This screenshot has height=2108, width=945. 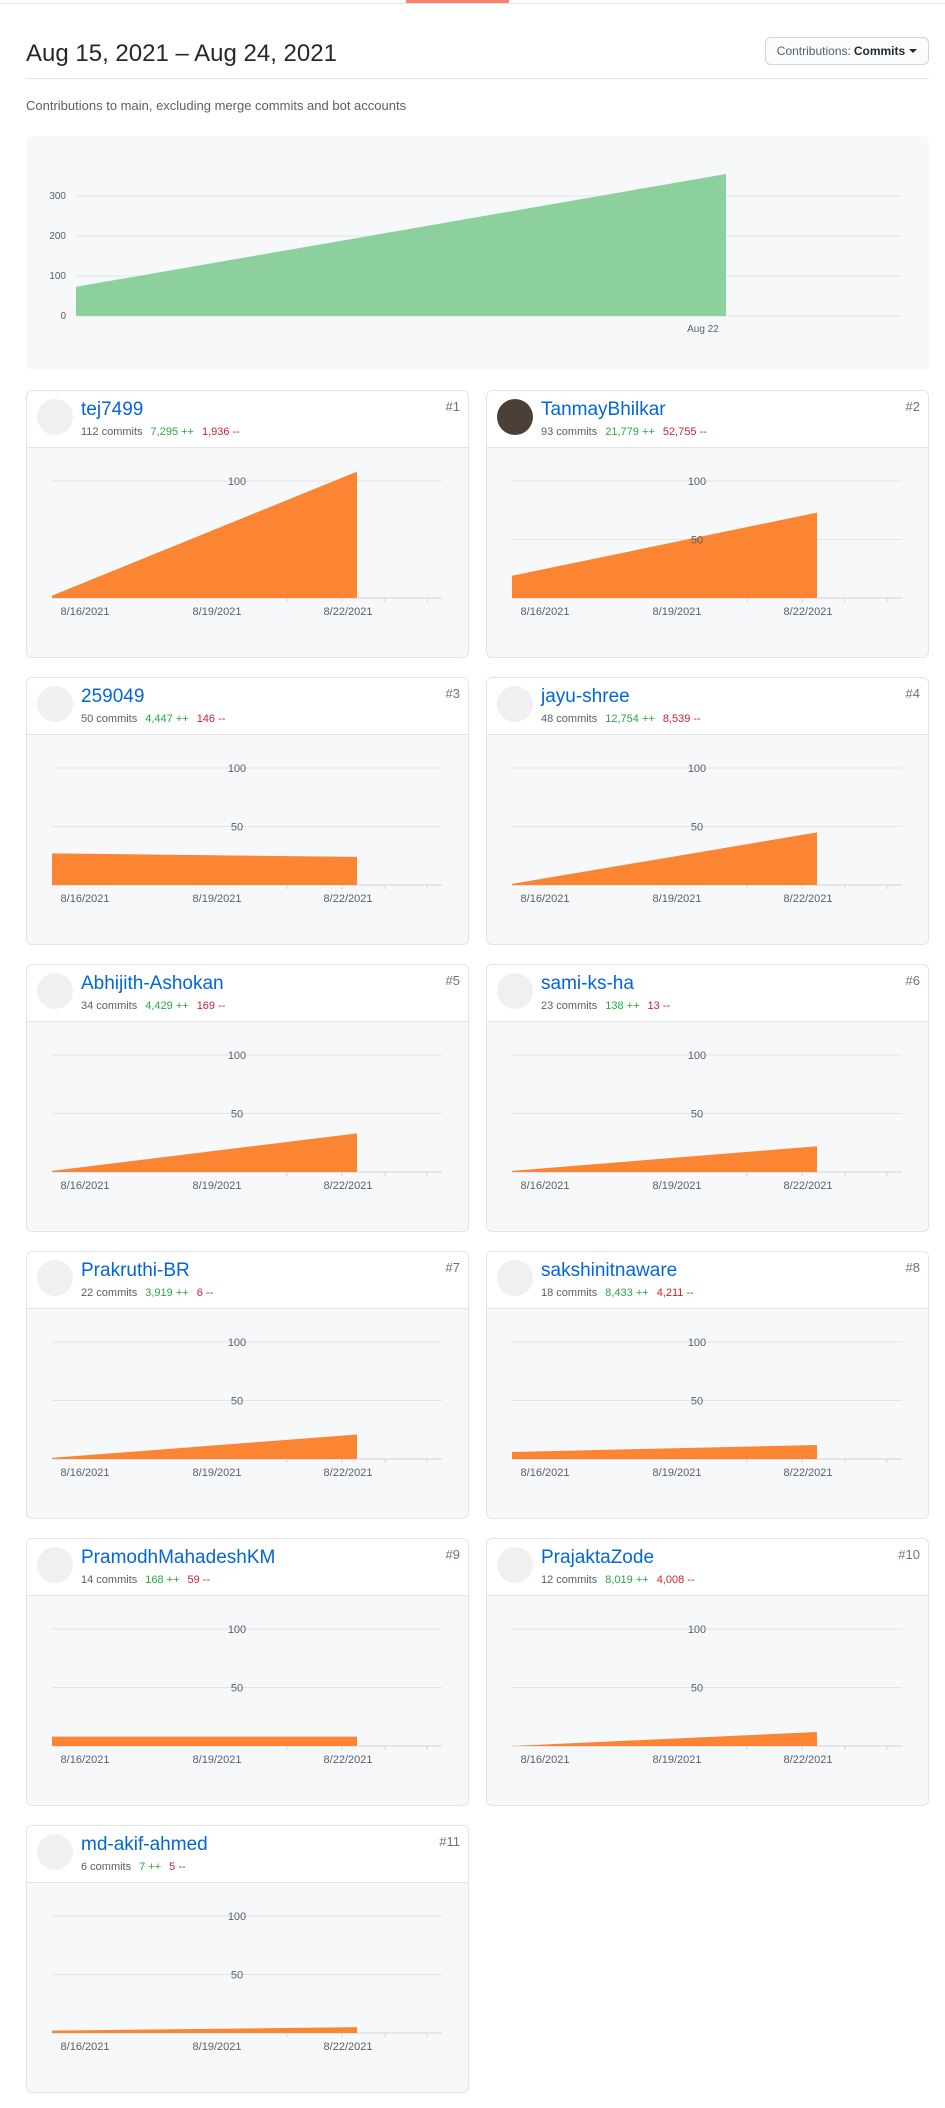 I want to click on deletions-count: 52,755 --, so click(x=684, y=432).